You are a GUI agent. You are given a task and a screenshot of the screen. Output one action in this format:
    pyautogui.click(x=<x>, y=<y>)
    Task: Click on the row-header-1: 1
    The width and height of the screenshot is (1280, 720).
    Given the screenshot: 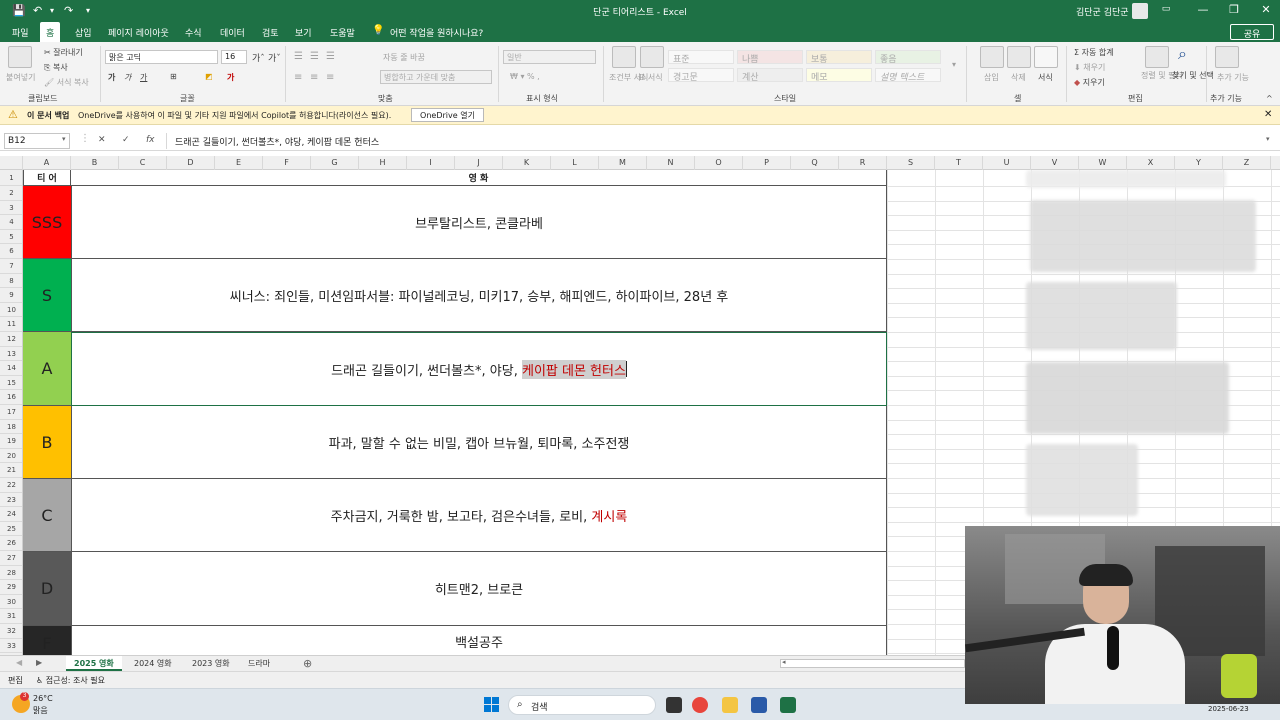 What is the action you would take?
    pyautogui.click(x=11, y=178)
    